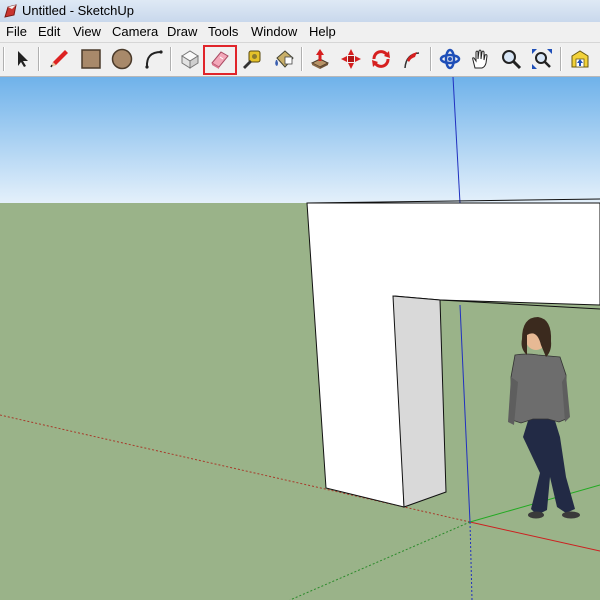 This screenshot has width=600, height=600. I want to click on pencil-tool-button, so click(59, 59).